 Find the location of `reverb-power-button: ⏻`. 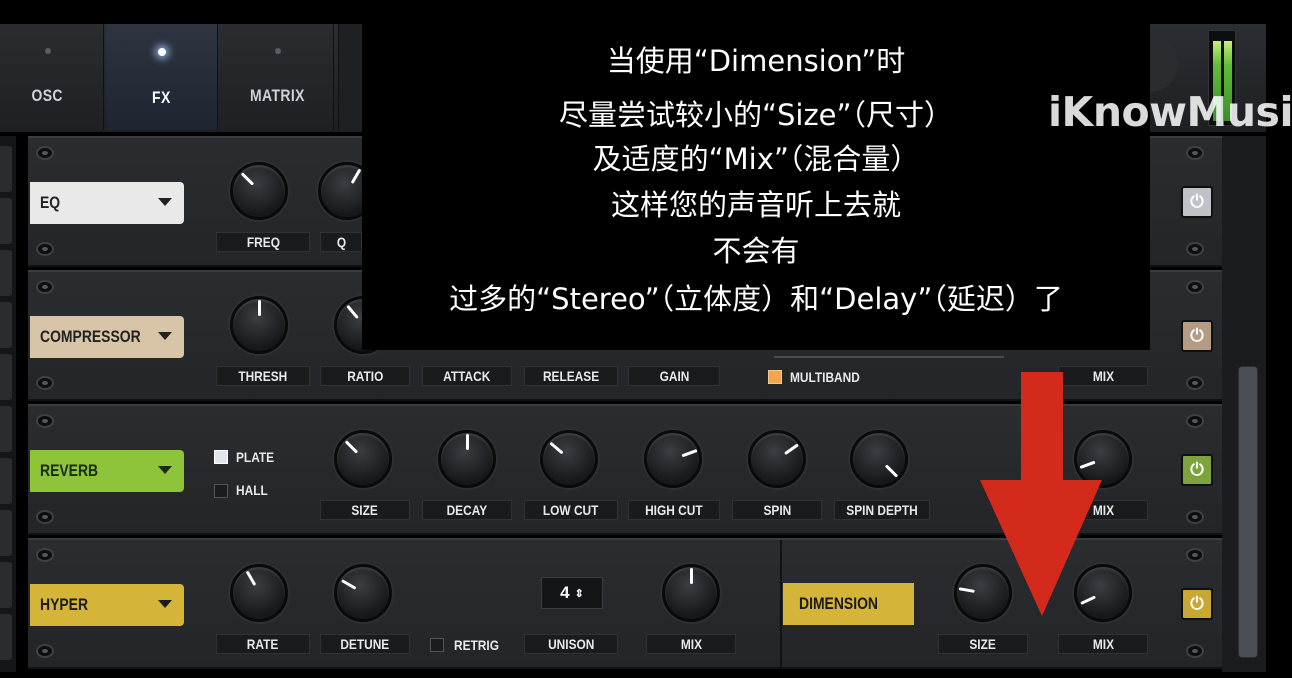

reverb-power-button: ⏻ is located at coordinates (1197, 470).